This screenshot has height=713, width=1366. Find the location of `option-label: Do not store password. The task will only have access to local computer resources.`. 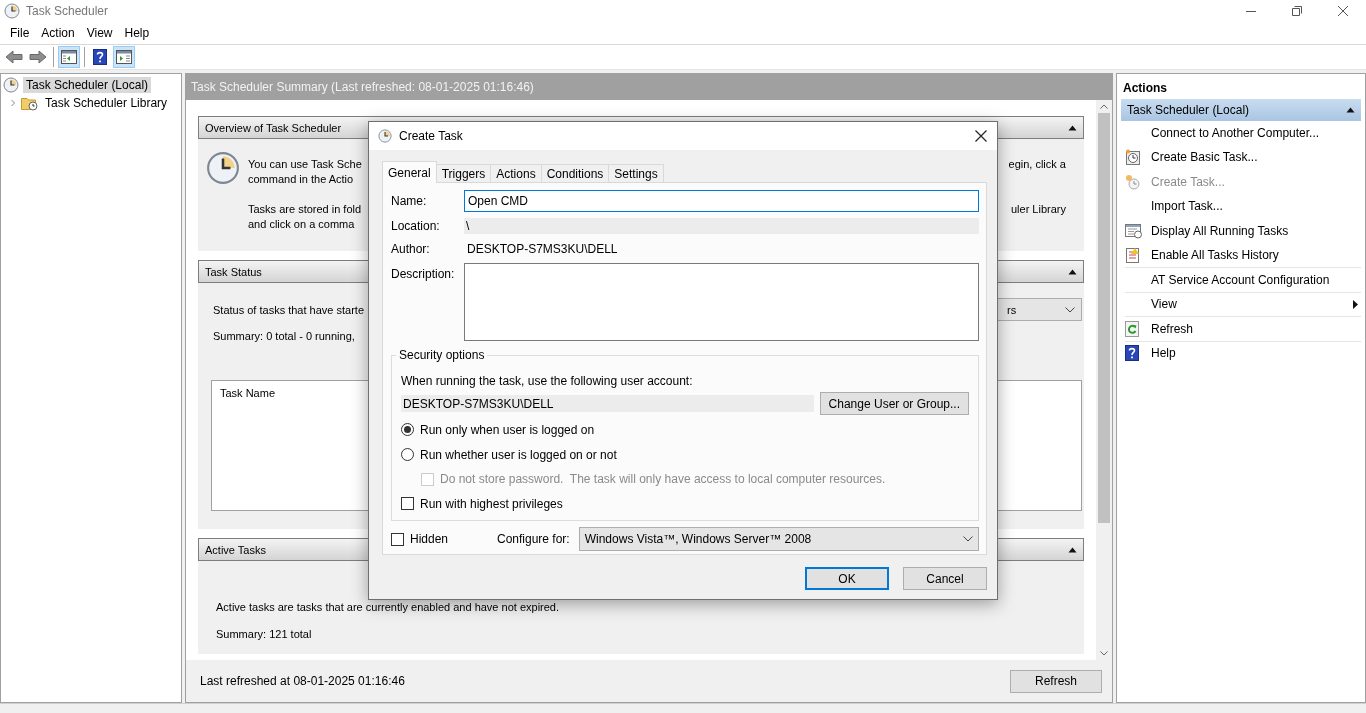

option-label: Do not store password. The task will only have access to local computer resources. is located at coordinates (663, 479).